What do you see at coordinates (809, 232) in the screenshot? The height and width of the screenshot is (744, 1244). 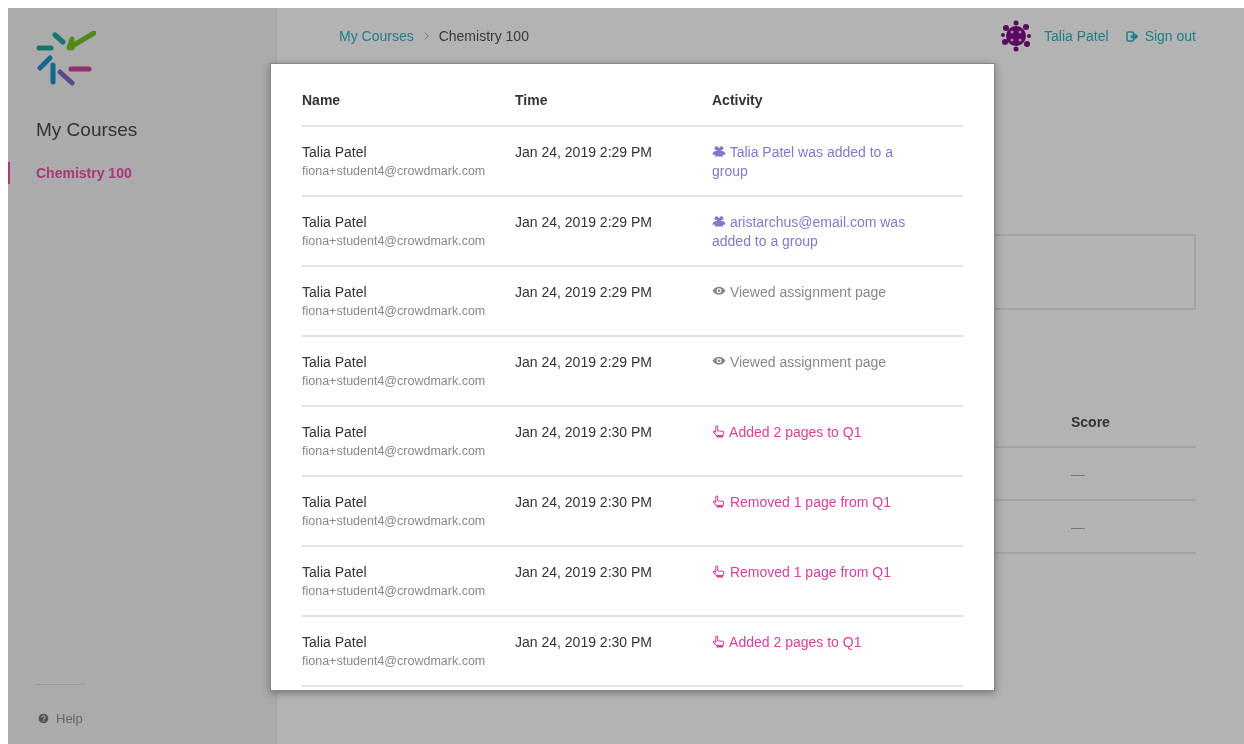 I see `activity-text: aristarchus@email.com was added to a group` at bounding box center [809, 232].